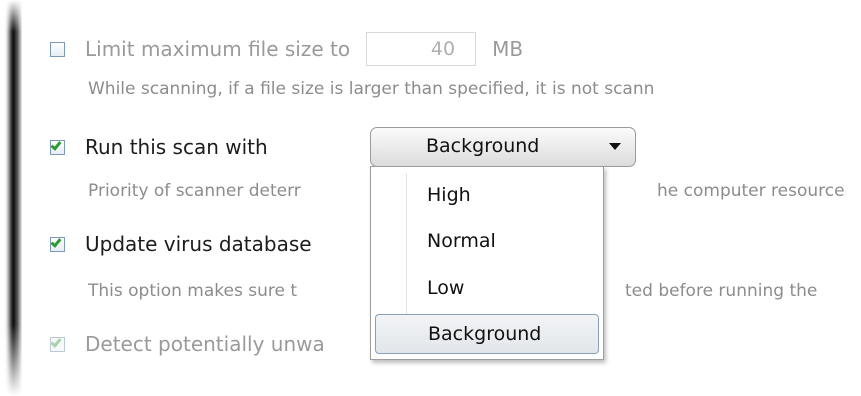 The width and height of the screenshot is (861, 396). What do you see at coordinates (483, 146) in the screenshot?
I see `scan-priority-value: Background` at bounding box center [483, 146].